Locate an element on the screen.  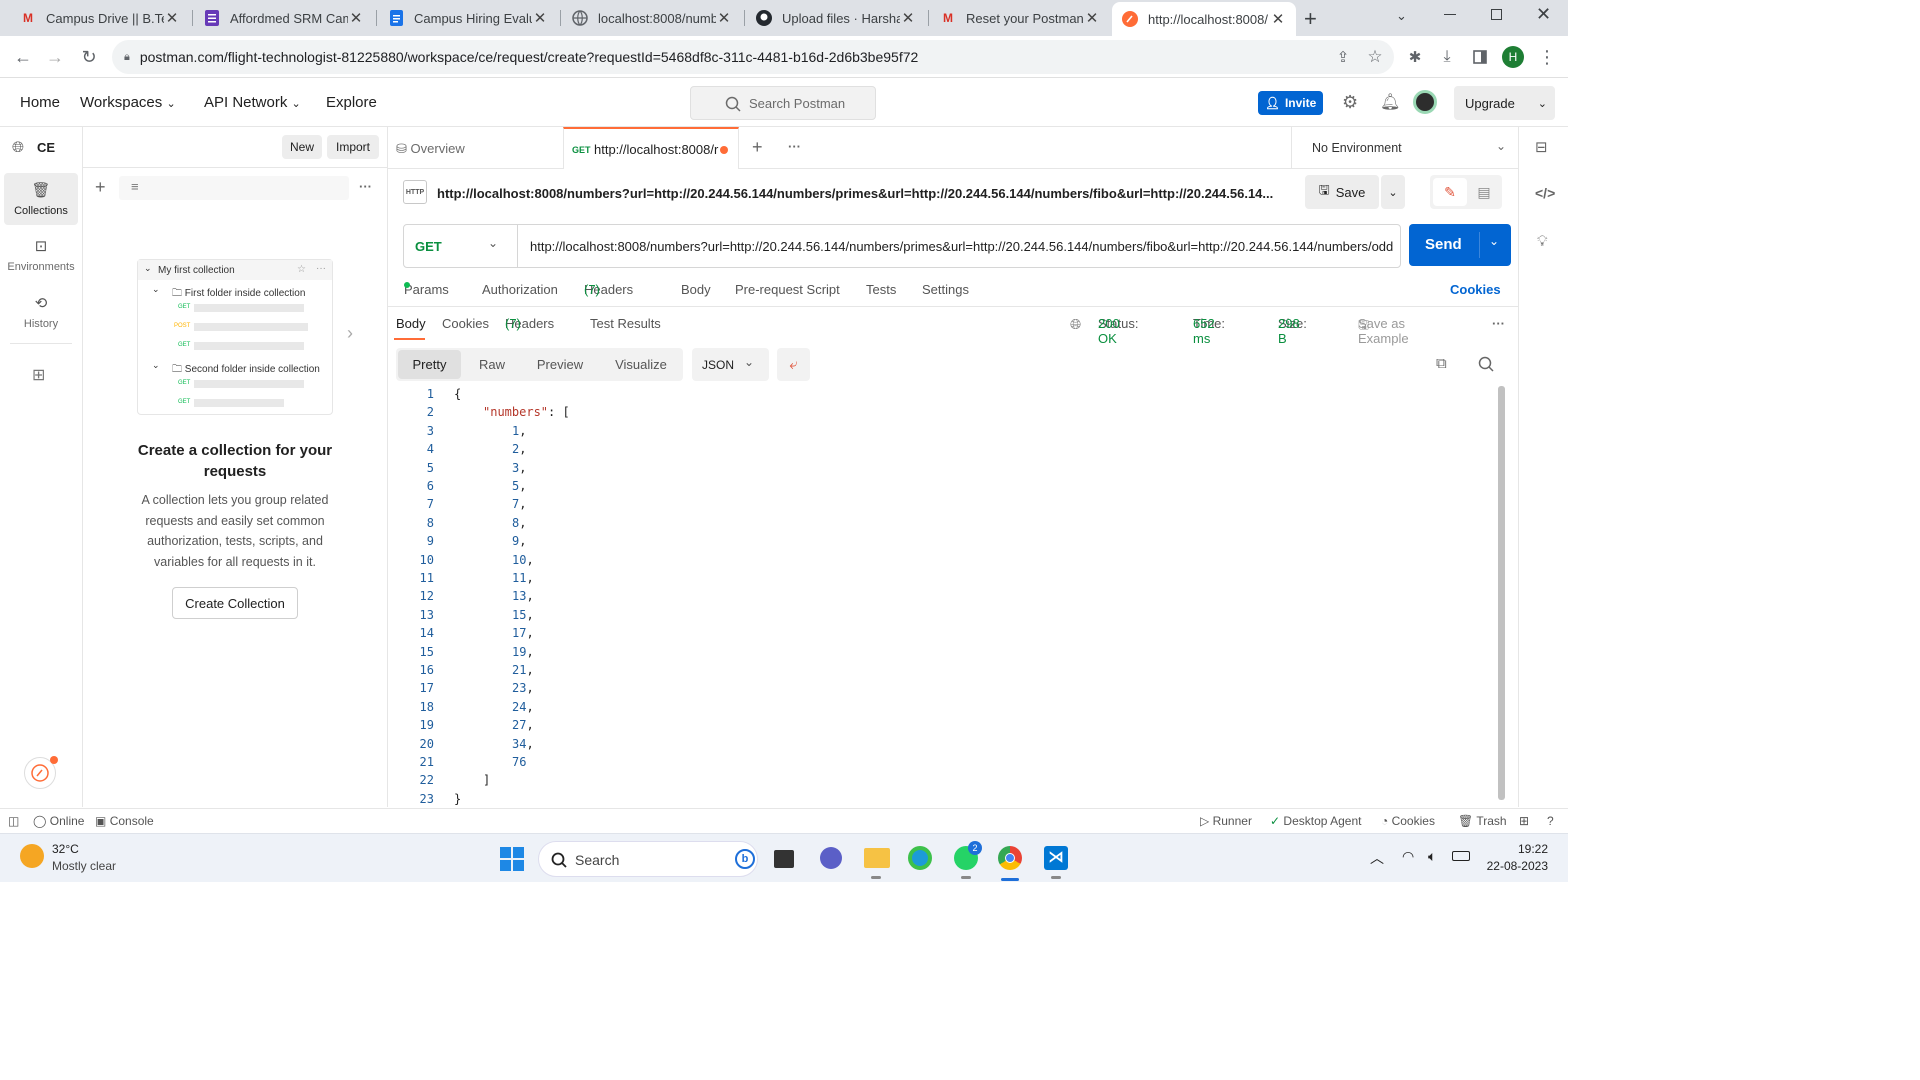
browser-tab: localhost:8008/numbe ✕ is located at coordinates (652, 18).